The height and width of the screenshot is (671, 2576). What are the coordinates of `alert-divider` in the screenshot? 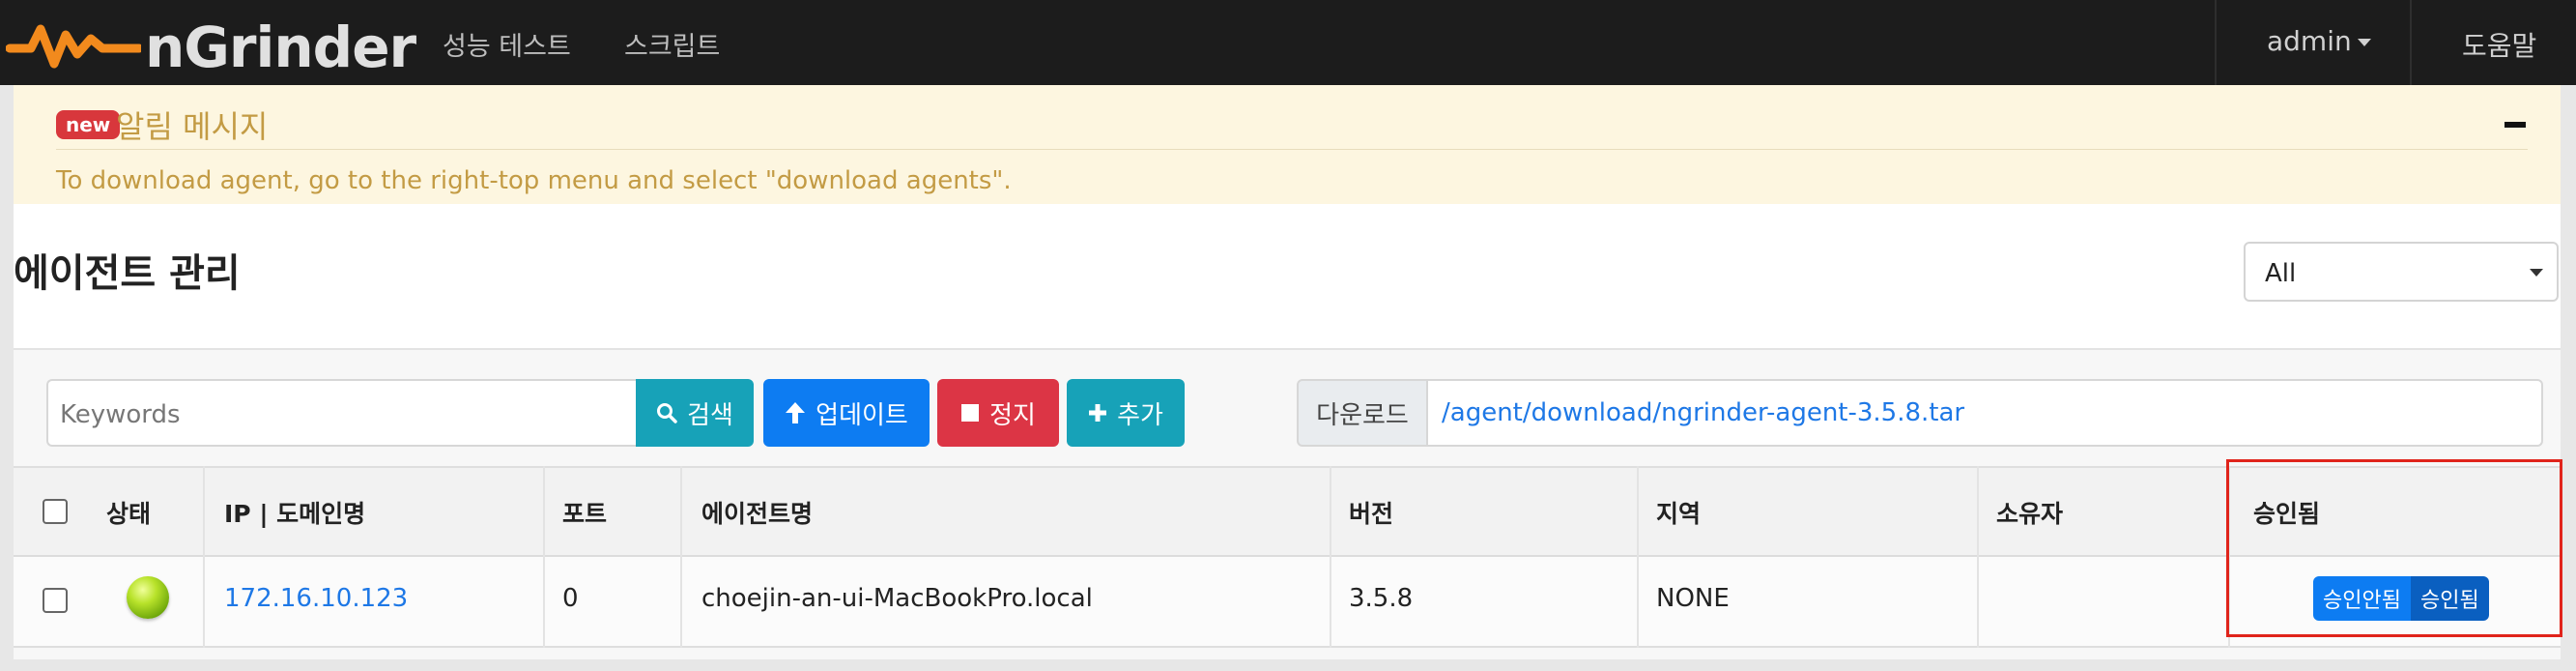 It's located at (1292, 149).